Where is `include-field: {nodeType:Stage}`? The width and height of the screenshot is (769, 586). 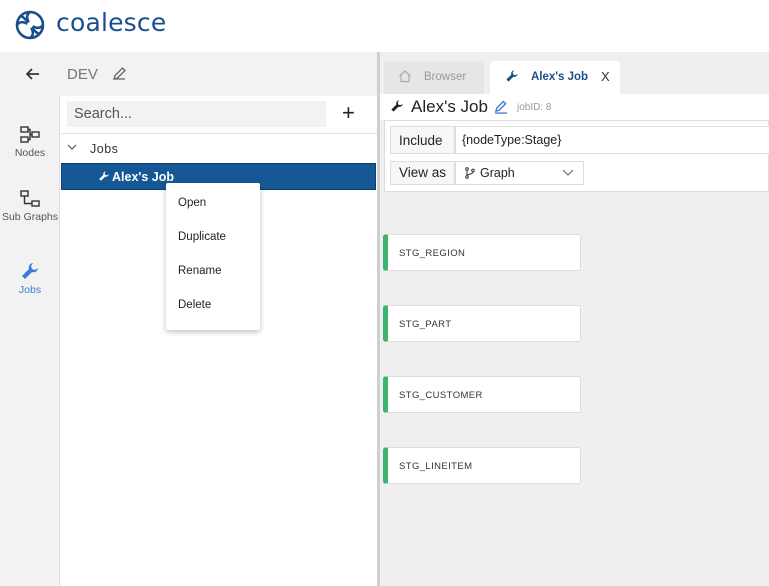
include-field: {nodeType:Stage} is located at coordinates (612, 140).